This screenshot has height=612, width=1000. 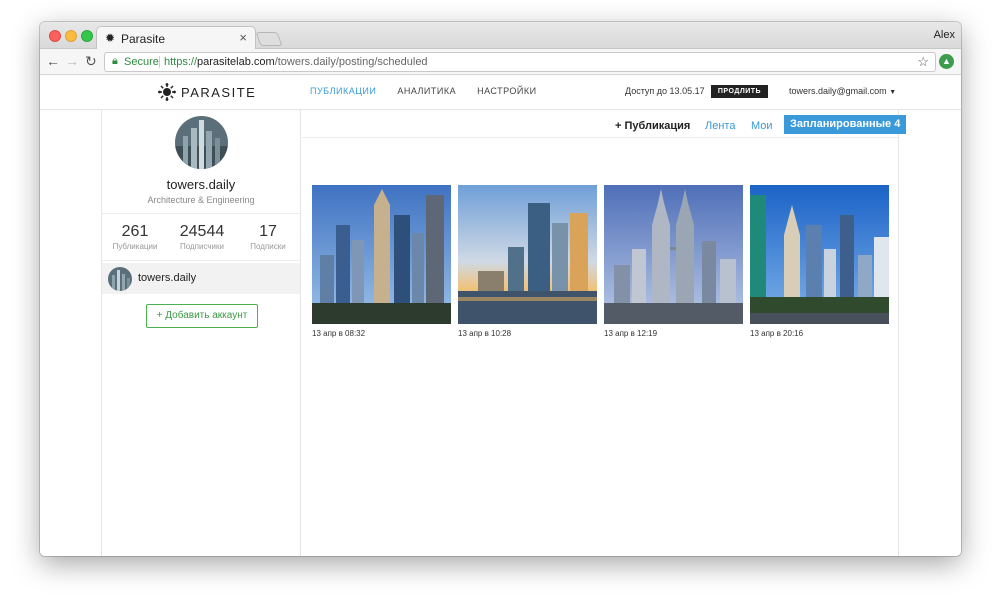 I want to click on new-post-link: + Публикация, so click(x=652, y=126).